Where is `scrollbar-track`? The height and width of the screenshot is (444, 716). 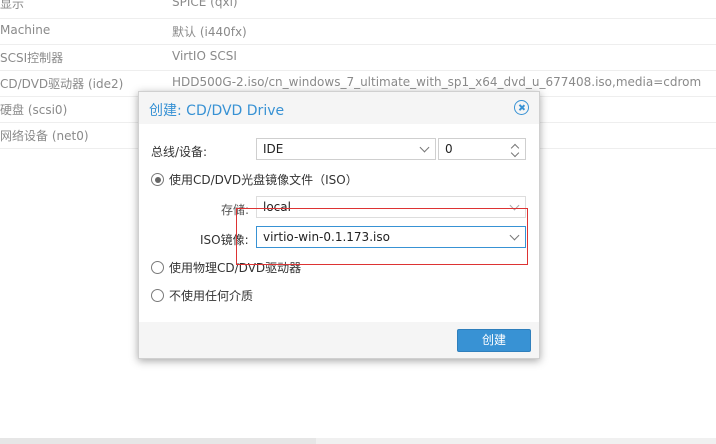 scrollbar-track is located at coordinates (516, 441).